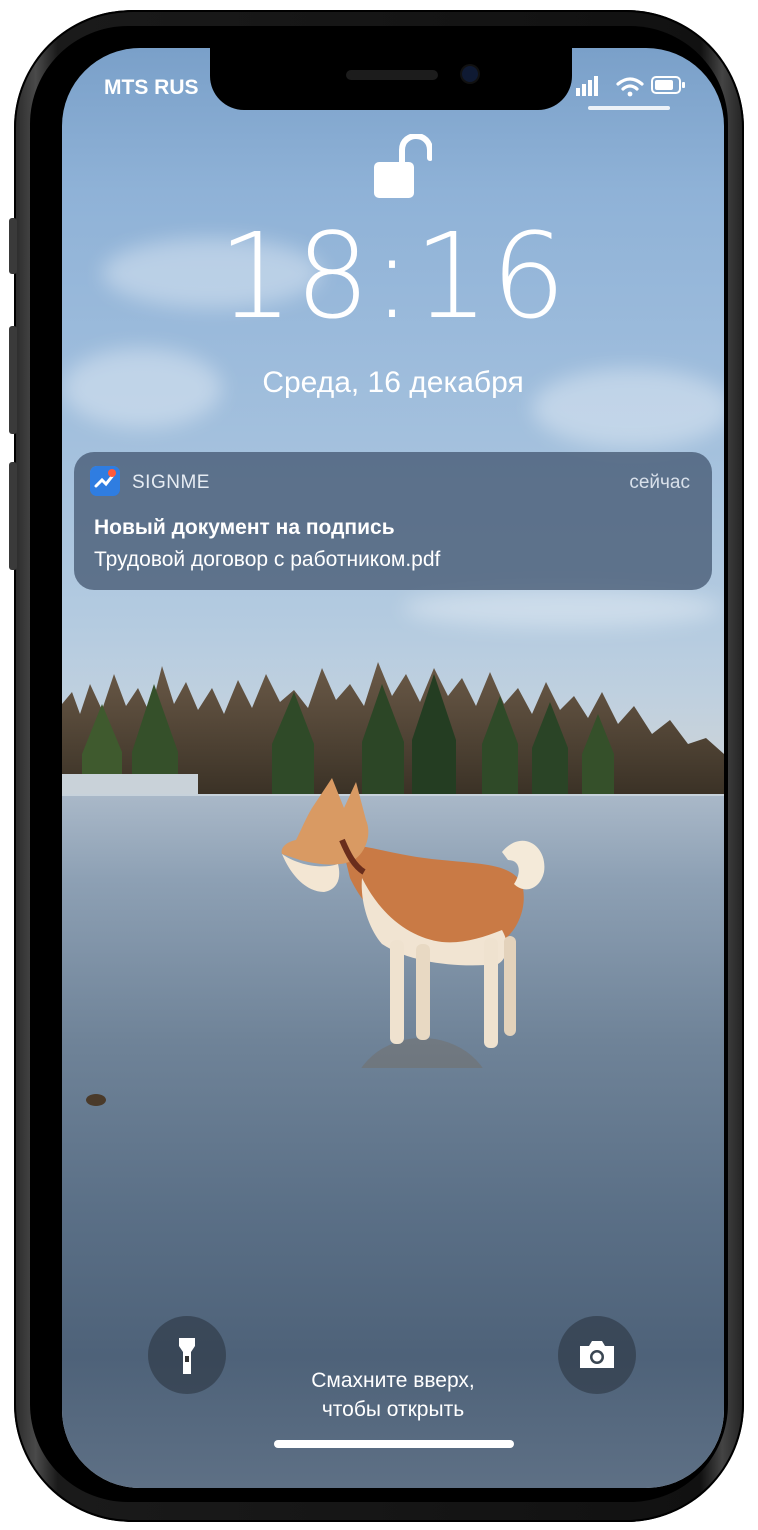  What do you see at coordinates (96, 1100) in the screenshot?
I see `stone` at bounding box center [96, 1100].